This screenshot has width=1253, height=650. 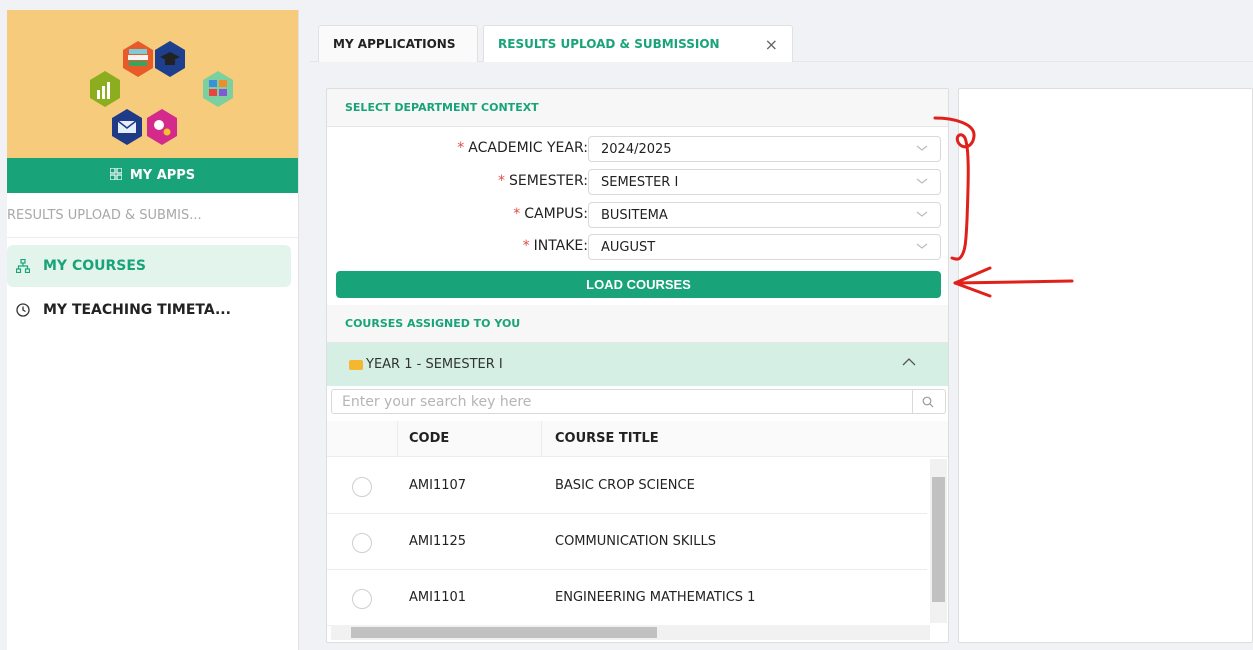 What do you see at coordinates (609, 44) in the screenshot?
I see `tab-label: RESULTS UPLOAD & SUBMISSION` at bounding box center [609, 44].